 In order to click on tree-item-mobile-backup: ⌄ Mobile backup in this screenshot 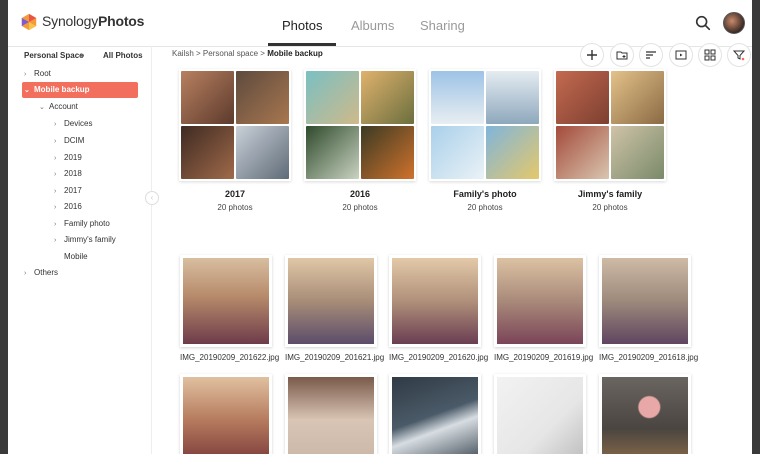, I will do `click(80, 90)`.